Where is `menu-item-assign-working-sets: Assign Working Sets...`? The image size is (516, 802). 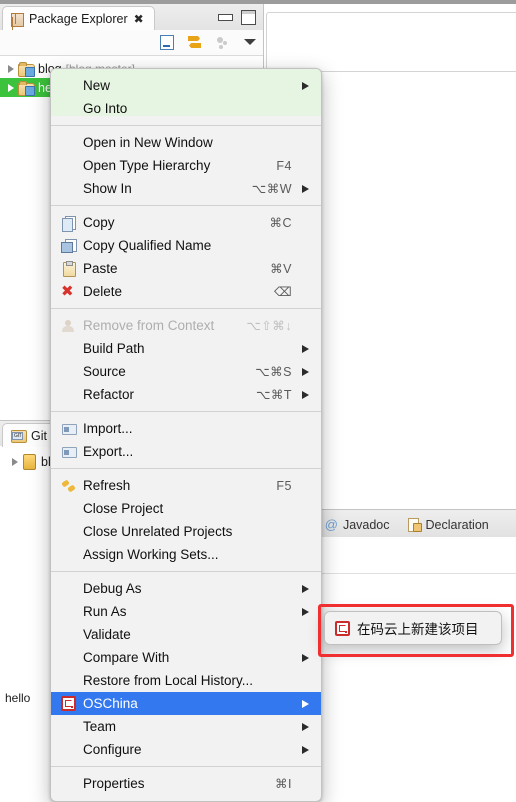 menu-item-assign-working-sets: Assign Working Sets... is located at coordinates (186, 554).